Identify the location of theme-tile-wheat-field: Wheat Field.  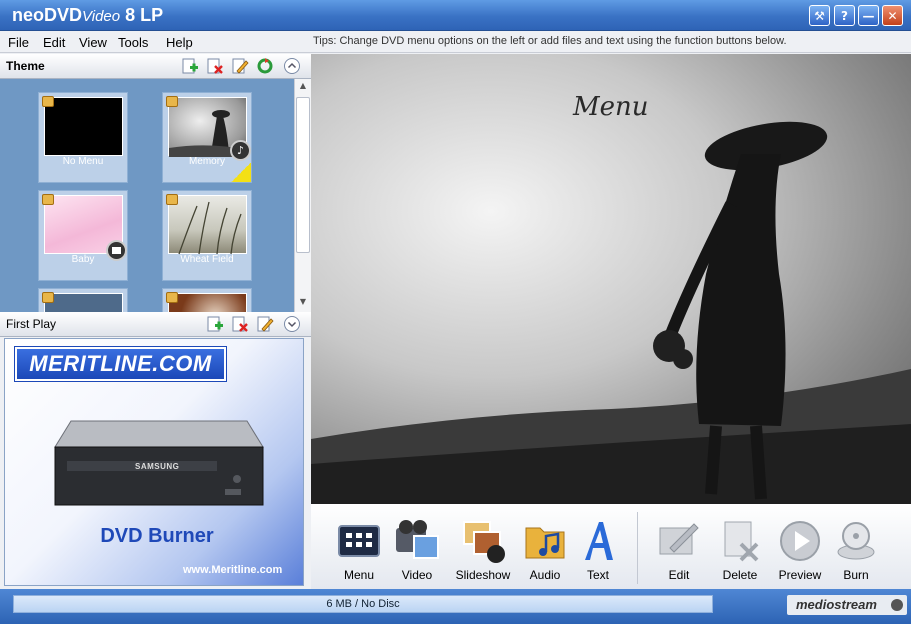
(207, 235).